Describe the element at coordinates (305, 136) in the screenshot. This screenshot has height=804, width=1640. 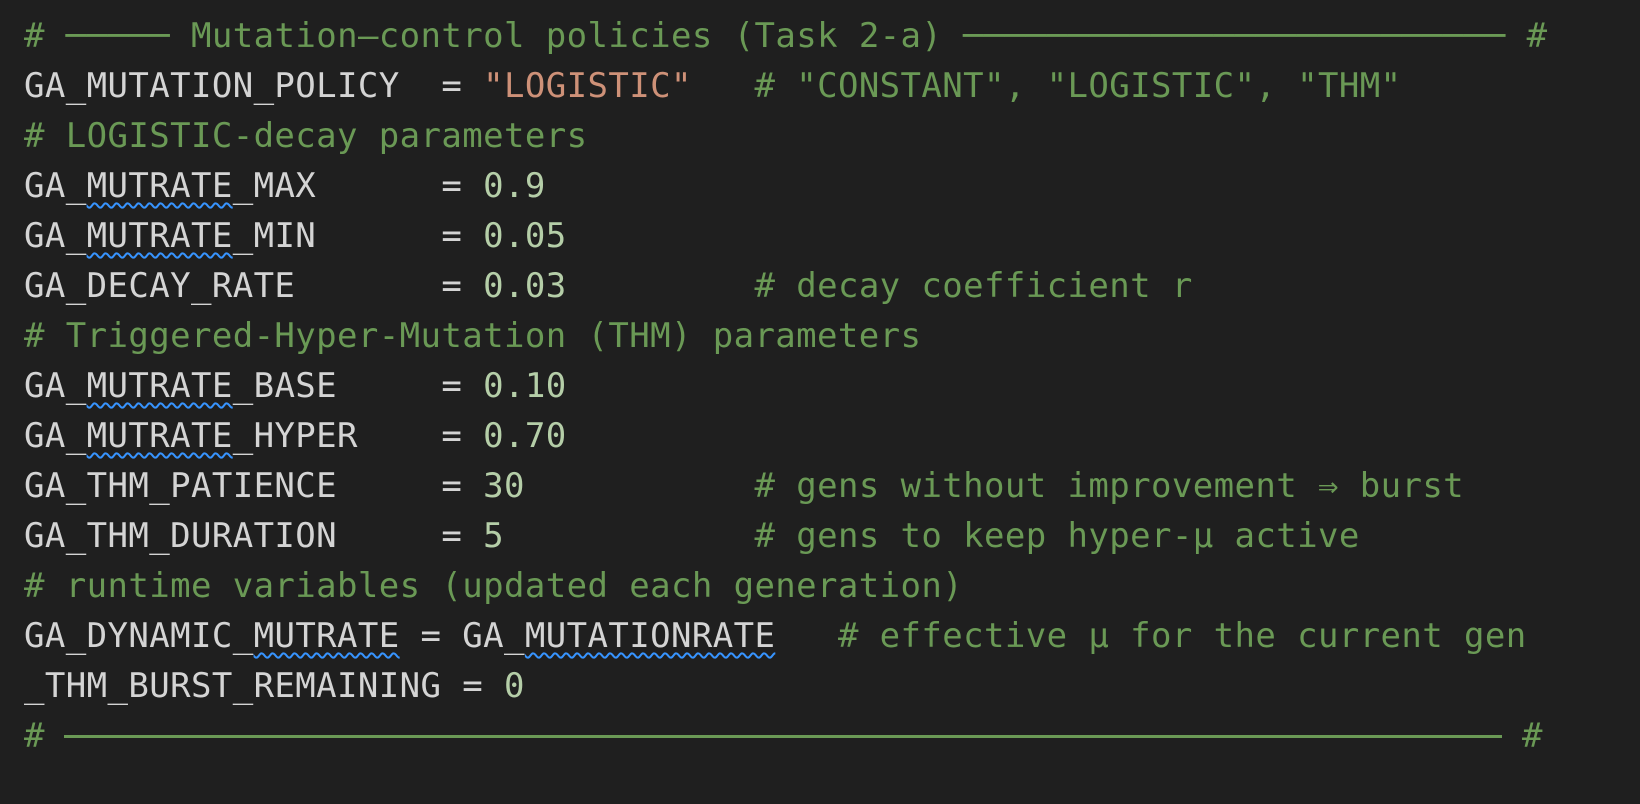
I see `comment-logistic-parameters: # LOGISTIC-decay parameters` at that location.